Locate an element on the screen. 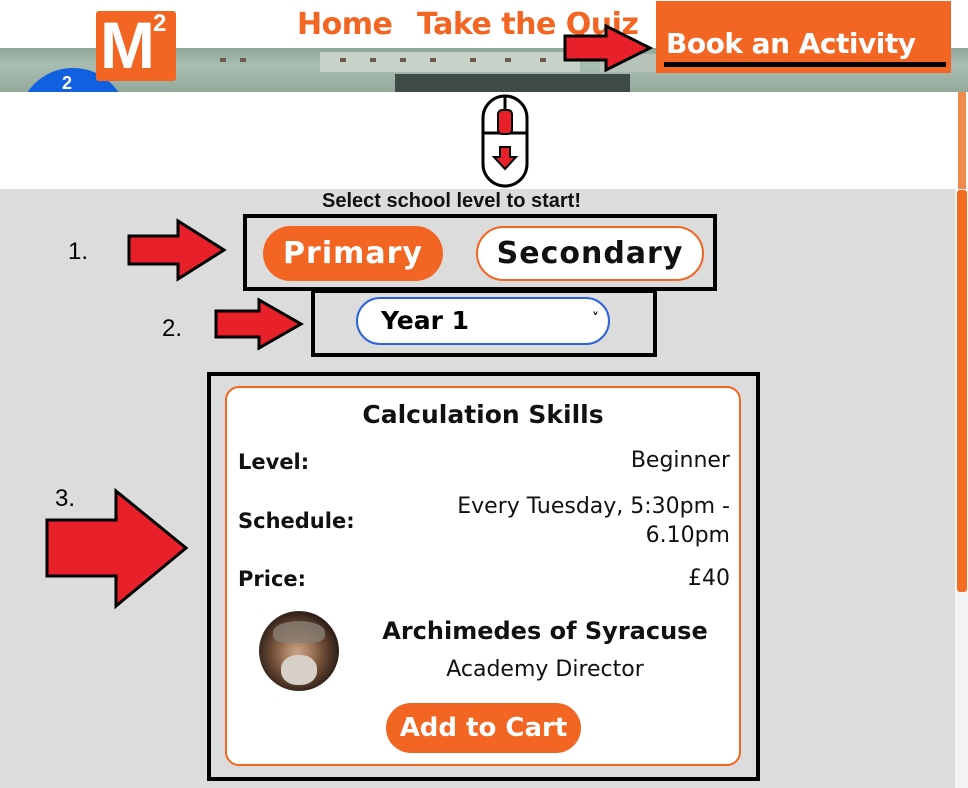 The width and height of the screenshot is (968, 788). tutor-avatar is located at coordinates (299, 651).